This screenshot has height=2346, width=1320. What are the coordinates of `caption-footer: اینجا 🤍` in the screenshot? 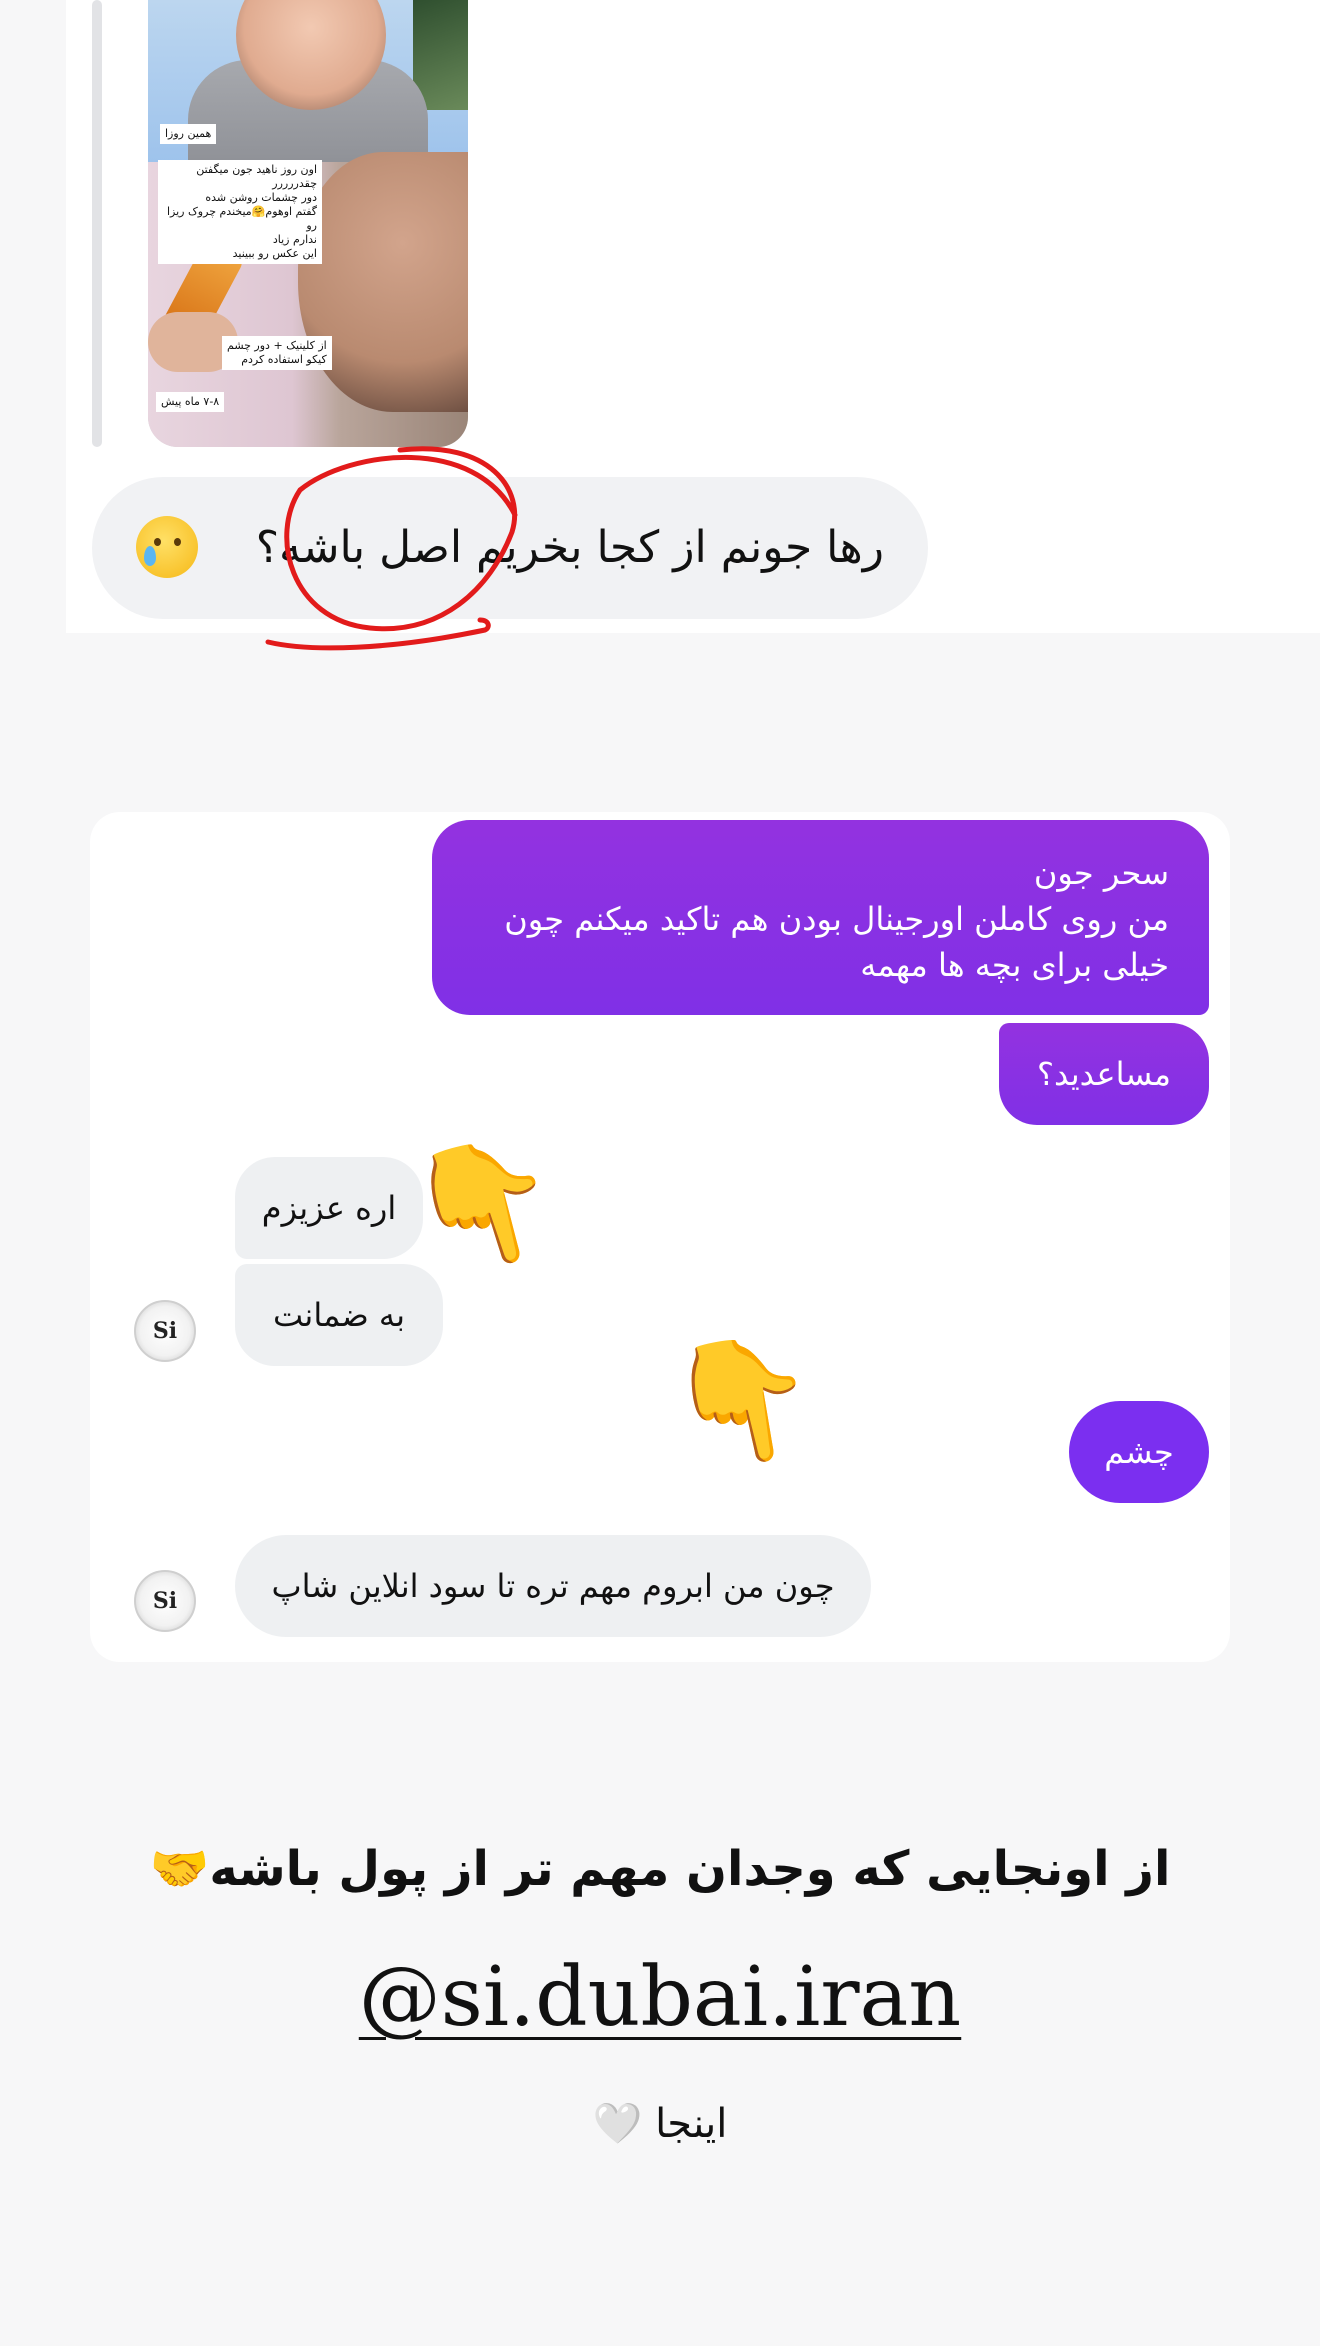 It's located at (660, 2124).